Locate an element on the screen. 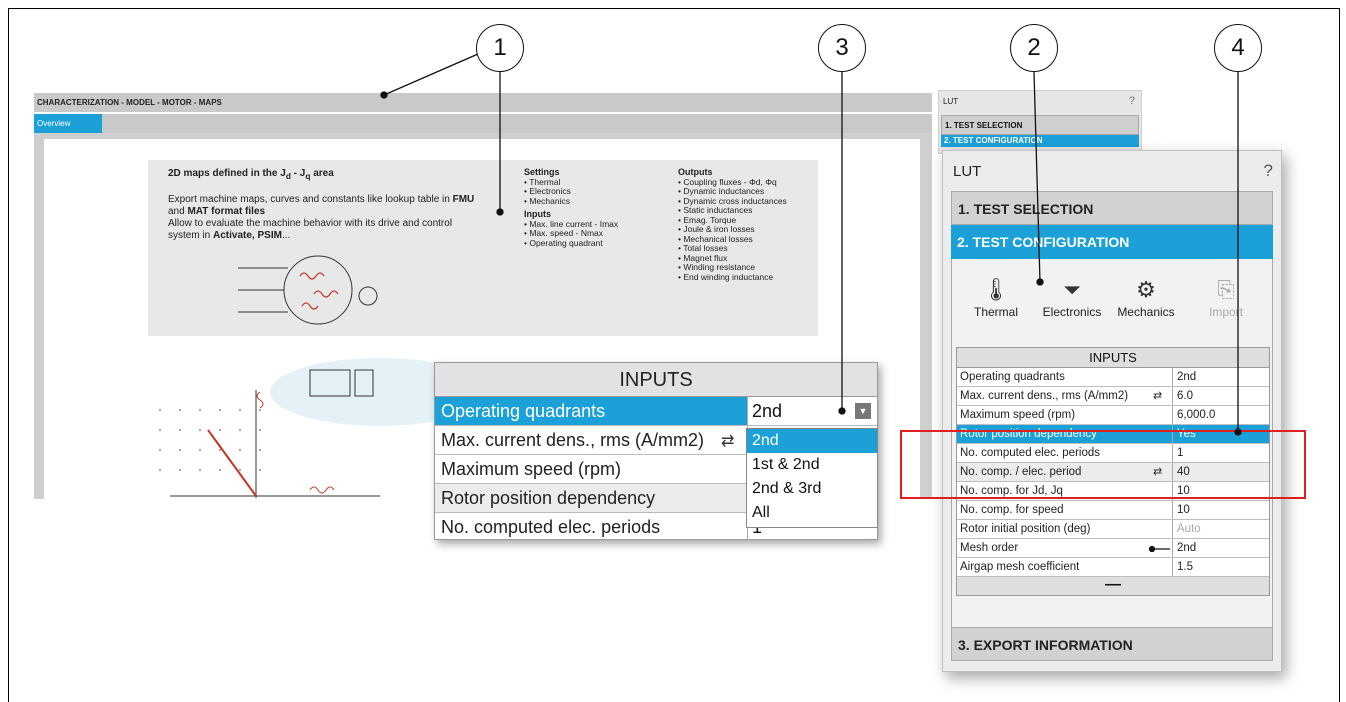 This screenshot has height=702, width=1346. zoom-row-label: Max. current dens., rms (A/mm2) is located at coordinates (573, 440).